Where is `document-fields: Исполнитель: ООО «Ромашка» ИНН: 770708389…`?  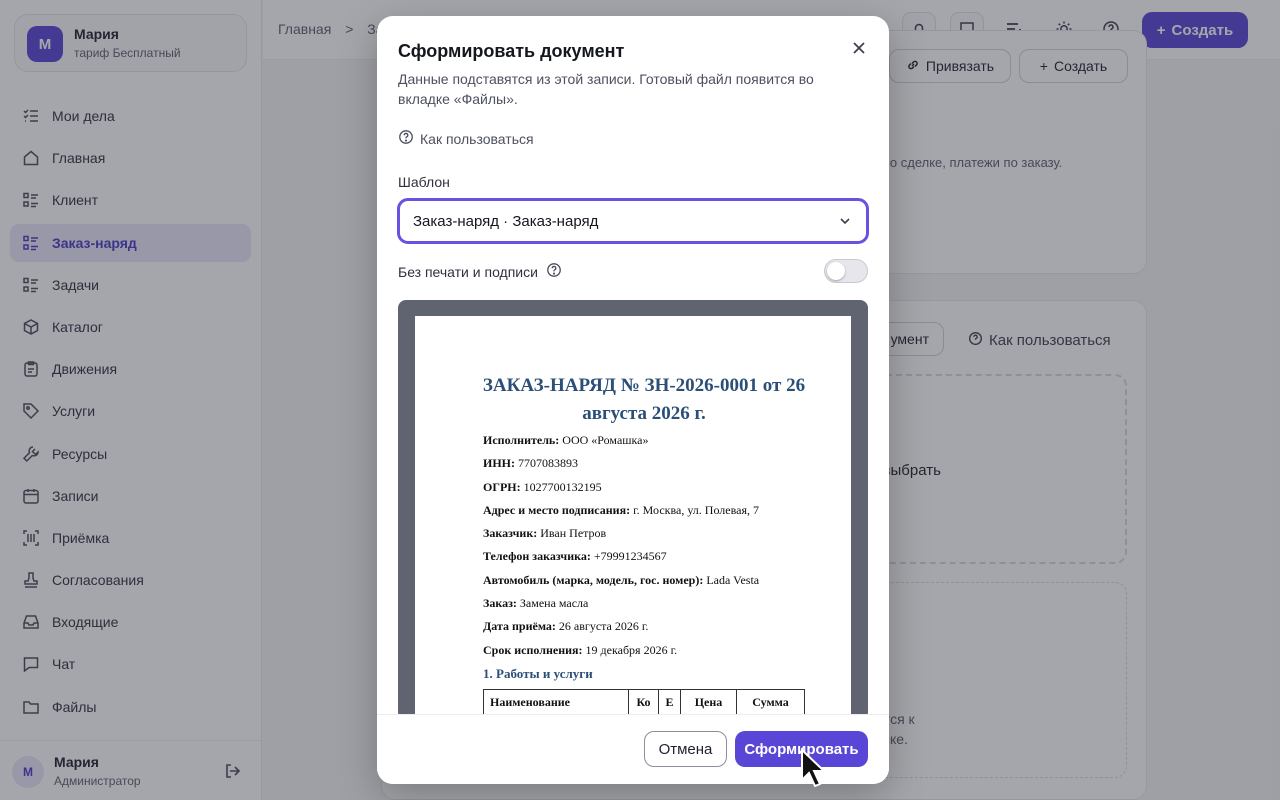
document-fields: Исполнитель: ООО «Ромашка» ИНН: 770708389… is located at coordinates (653, 548).